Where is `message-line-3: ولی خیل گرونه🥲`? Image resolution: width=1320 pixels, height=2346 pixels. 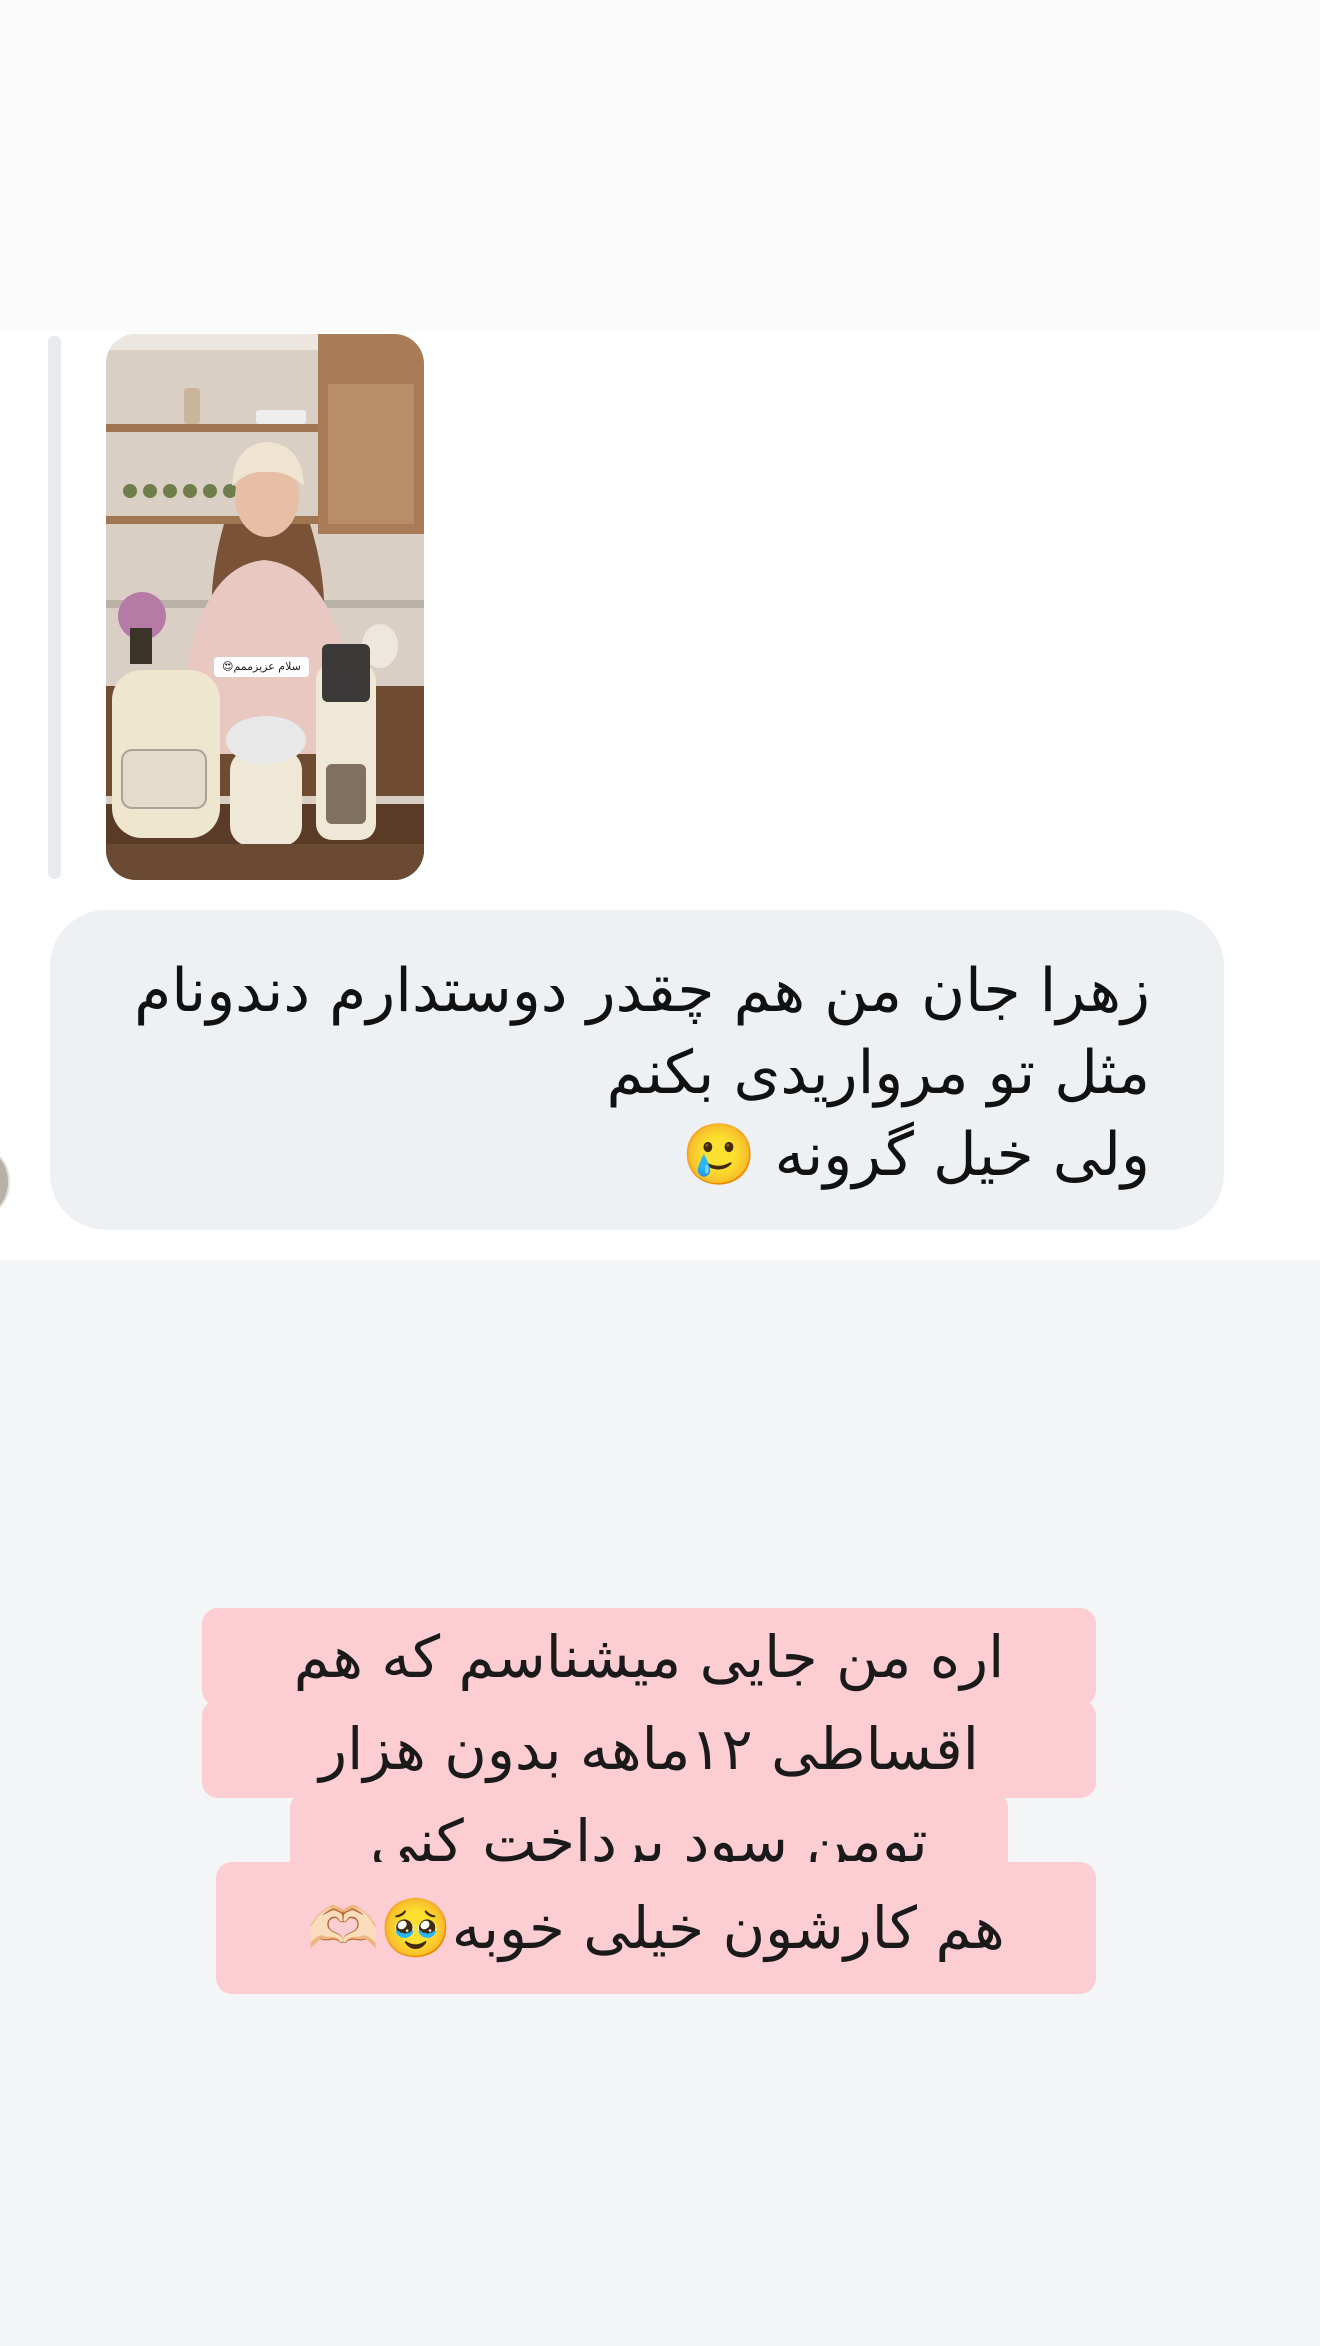 message-line-3: ولی خیل گرونه🥲 is located at coordinates (622, 1155).